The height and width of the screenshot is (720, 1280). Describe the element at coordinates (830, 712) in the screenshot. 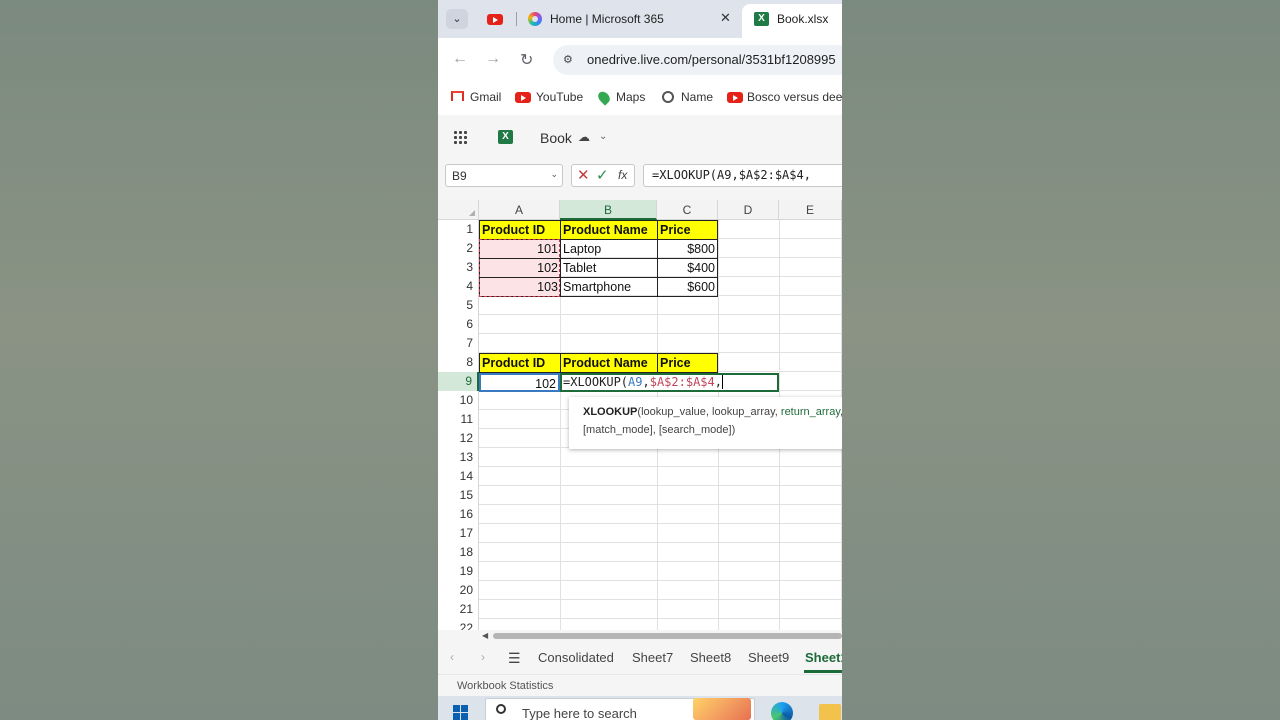

I see `file-explorer-icon` at that location.